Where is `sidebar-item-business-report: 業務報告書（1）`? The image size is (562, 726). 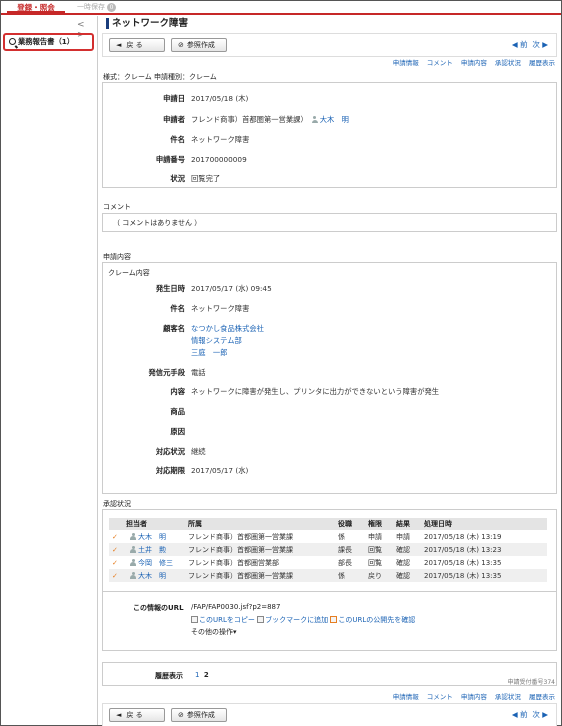
sidebar-item-business-report: 業務報告書（1） is located at coordinates (48, 42).